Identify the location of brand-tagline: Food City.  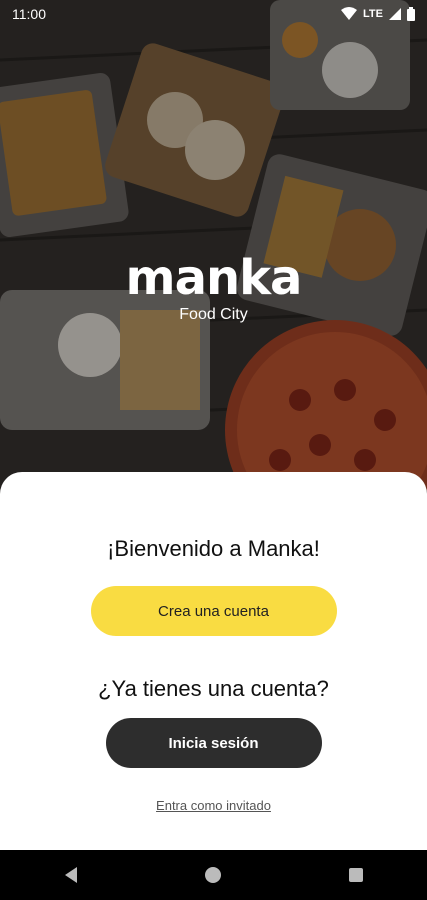
(213, 314).